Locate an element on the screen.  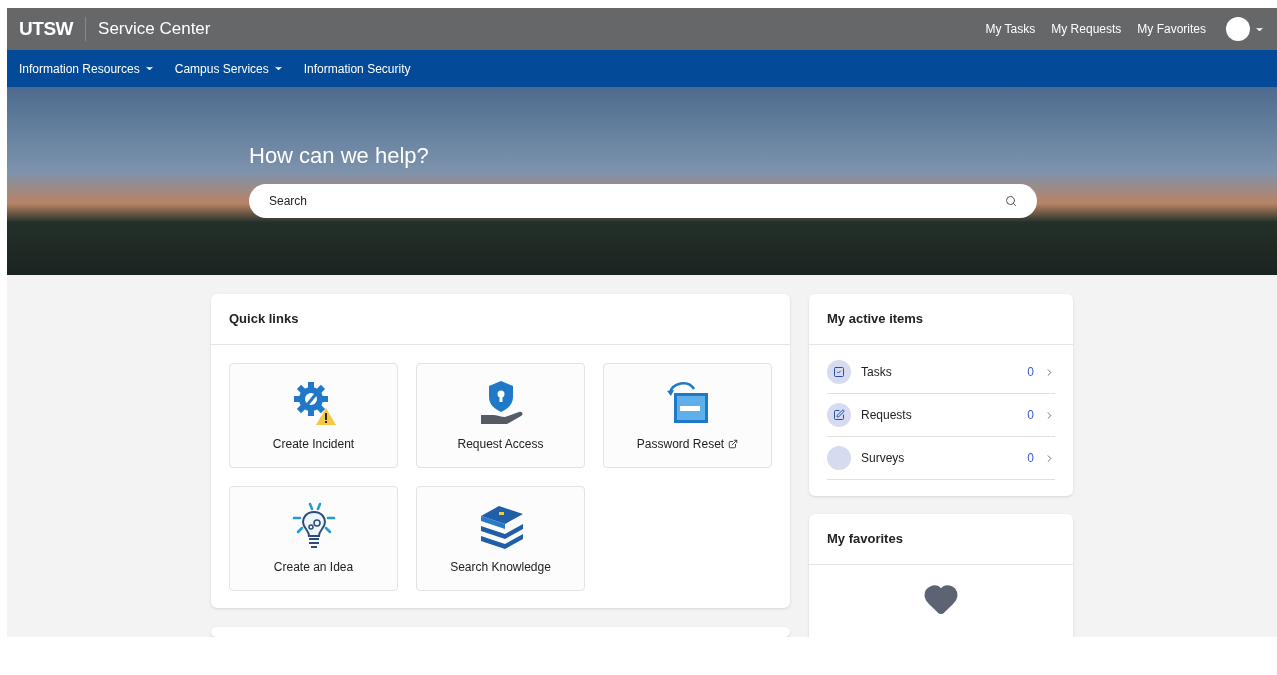
quick-link-tile: Search Knowledge is located at coordinates (500, 538).